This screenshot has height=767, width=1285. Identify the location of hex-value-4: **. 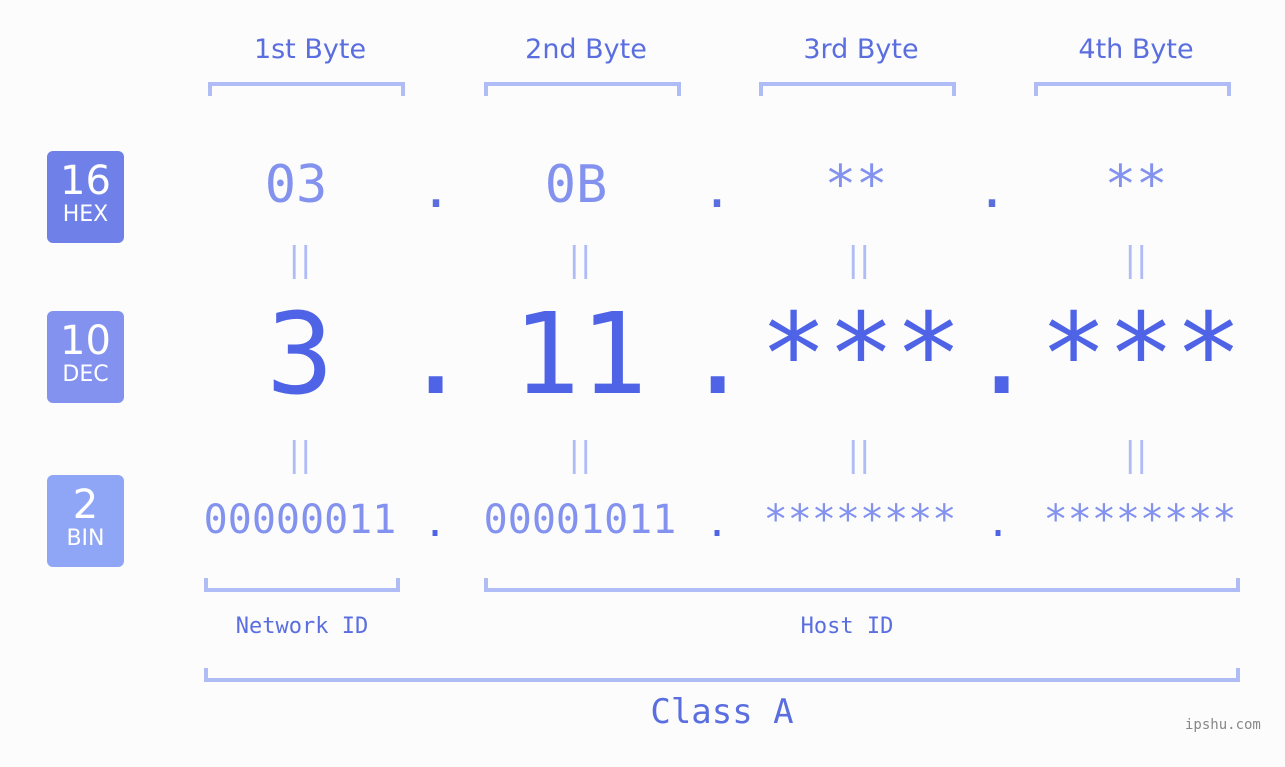
(1136, 185).